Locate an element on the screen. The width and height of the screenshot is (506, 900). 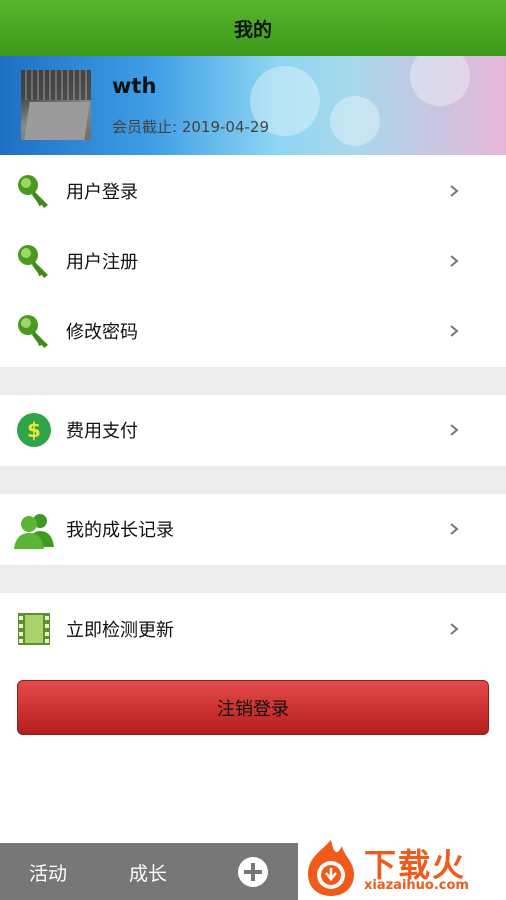
avatar is located at coordinates (56, 105).